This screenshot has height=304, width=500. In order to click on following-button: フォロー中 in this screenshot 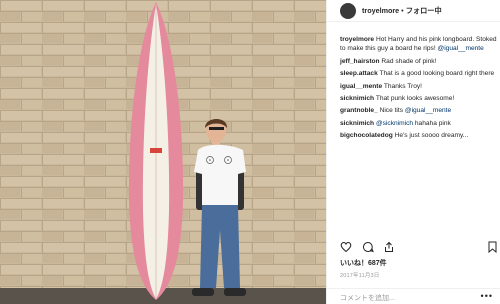, I will do `click(424, 11)`.